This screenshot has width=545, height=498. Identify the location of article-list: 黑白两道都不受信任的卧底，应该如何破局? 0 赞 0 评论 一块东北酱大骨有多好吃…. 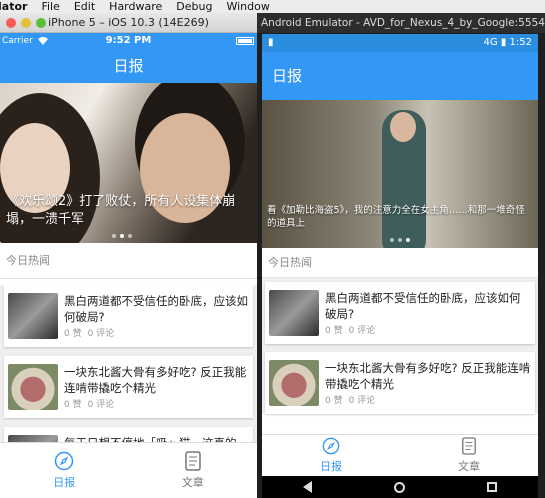
(400, 346).